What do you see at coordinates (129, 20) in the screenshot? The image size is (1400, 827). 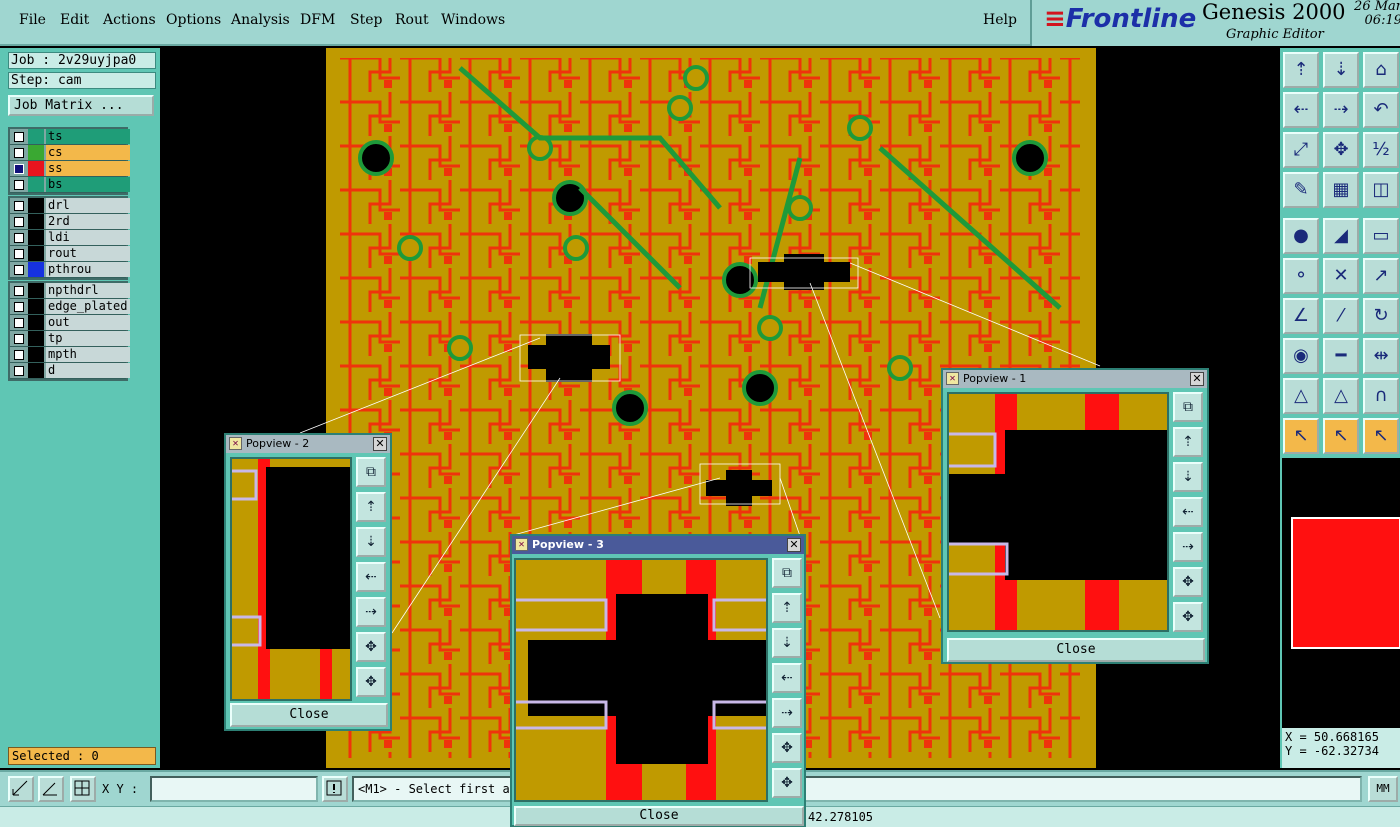 I see `menu-actions: Actions` at bounding box center [129, 20].